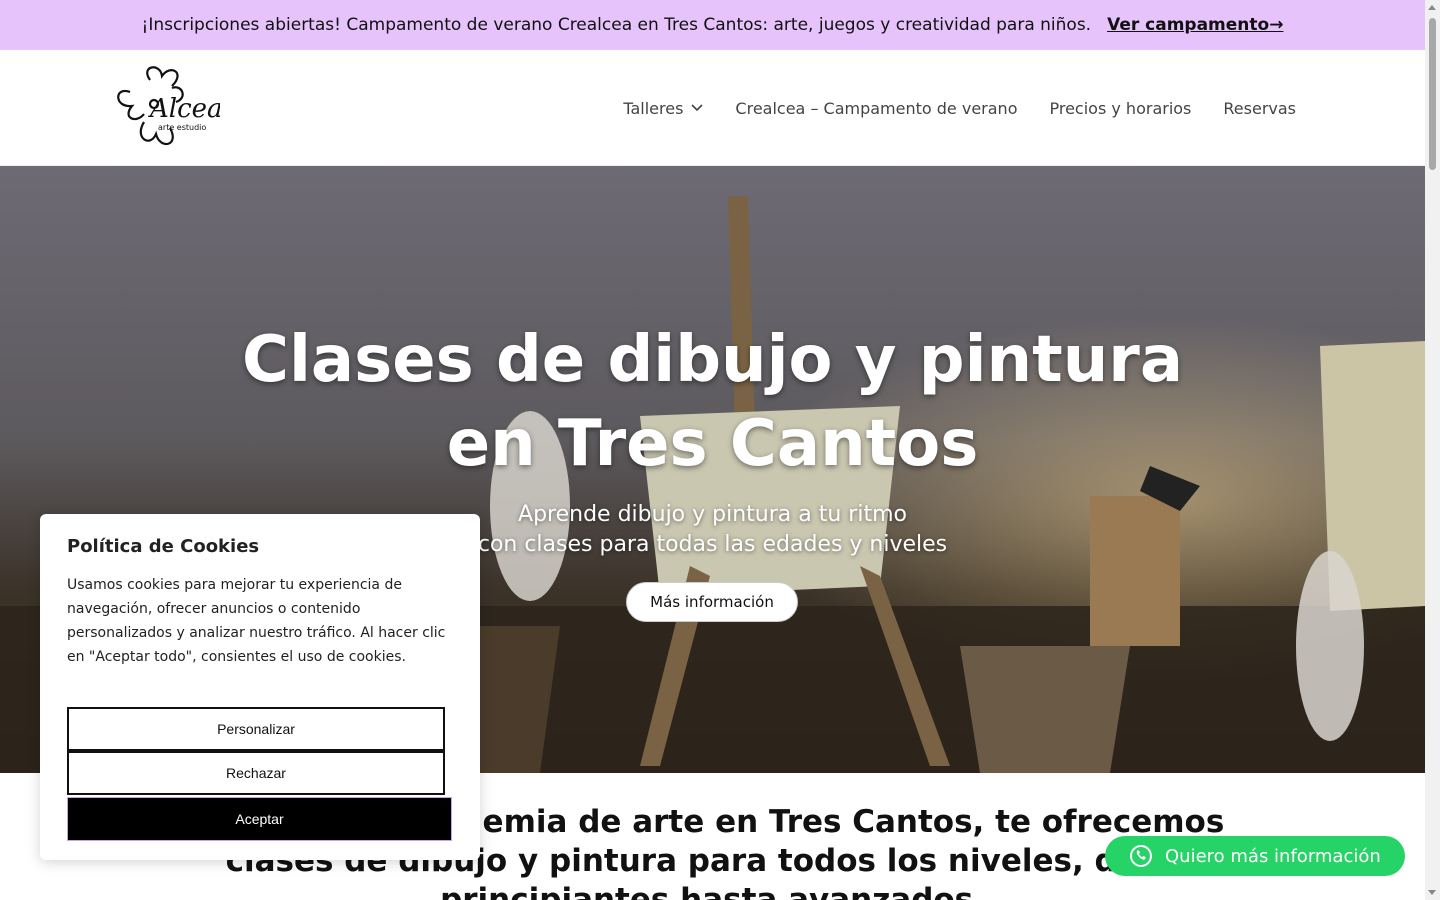  I want to click on nav-item-precios: Precios y horarios, so click(1120, 108).